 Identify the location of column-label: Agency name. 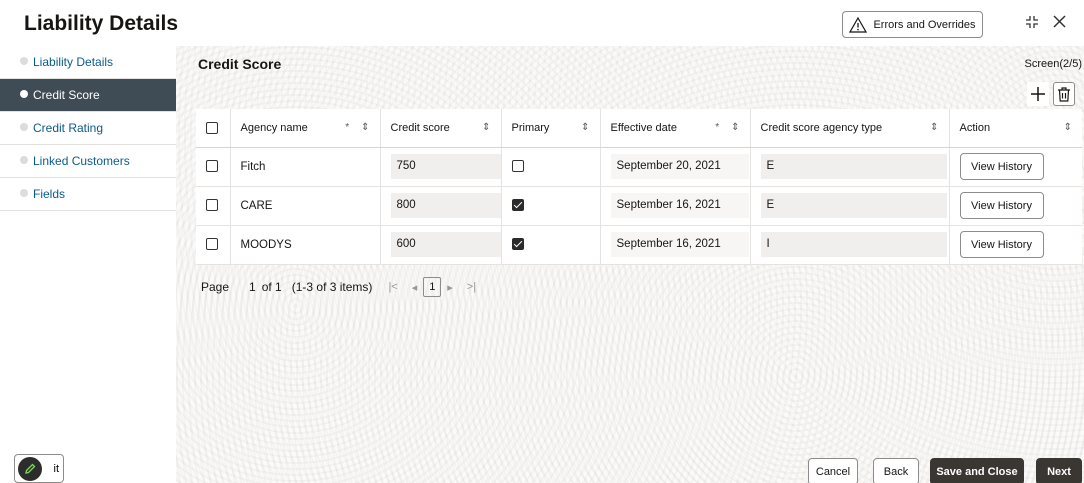
(274, 127).